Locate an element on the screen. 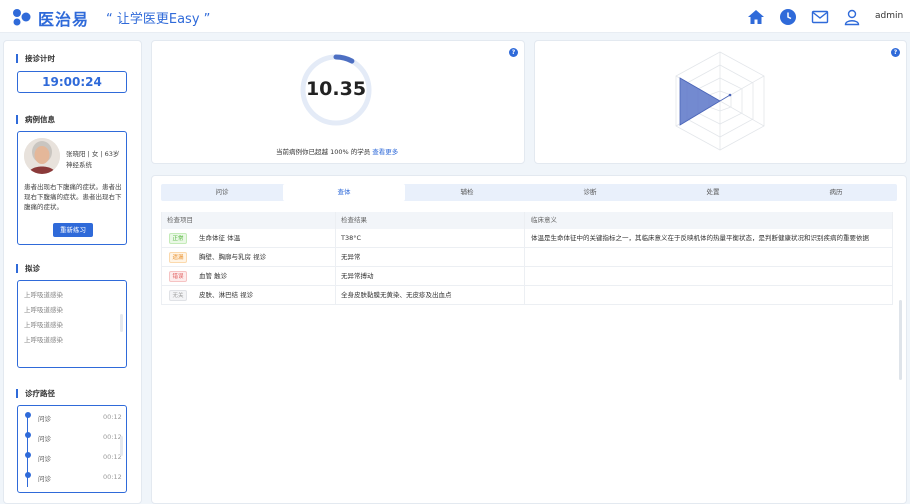  exam-result: 全身皮肤黏膜无黄染、无皮疹及出血点 is located at coordinates (396, 295).